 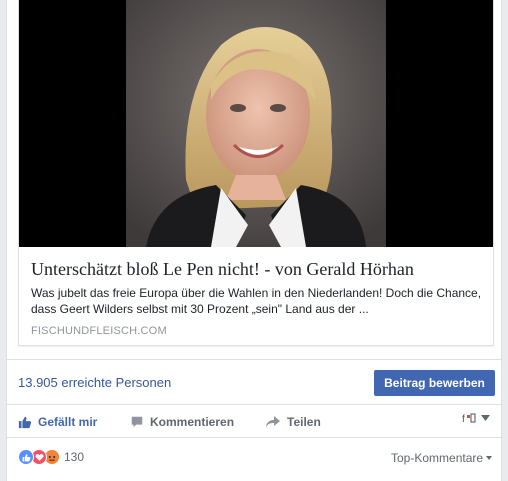 What do you see at coordinates (304, 422) in the screenshot?
I see `share-label: Teilen` at bounding box center [304, 422].